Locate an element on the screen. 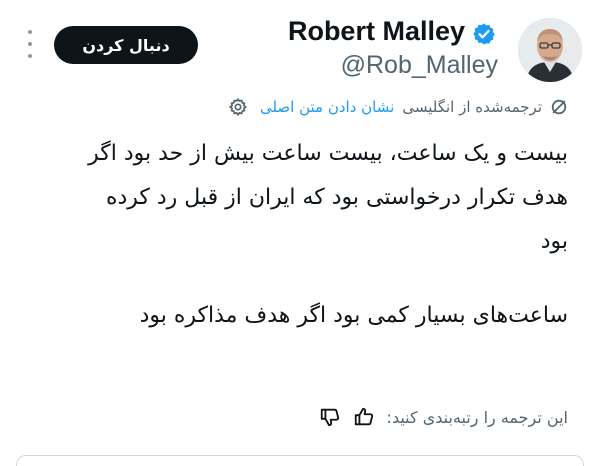 The image size is (600, 466). thumbs-up-icon is located at coordinates (364, 417).